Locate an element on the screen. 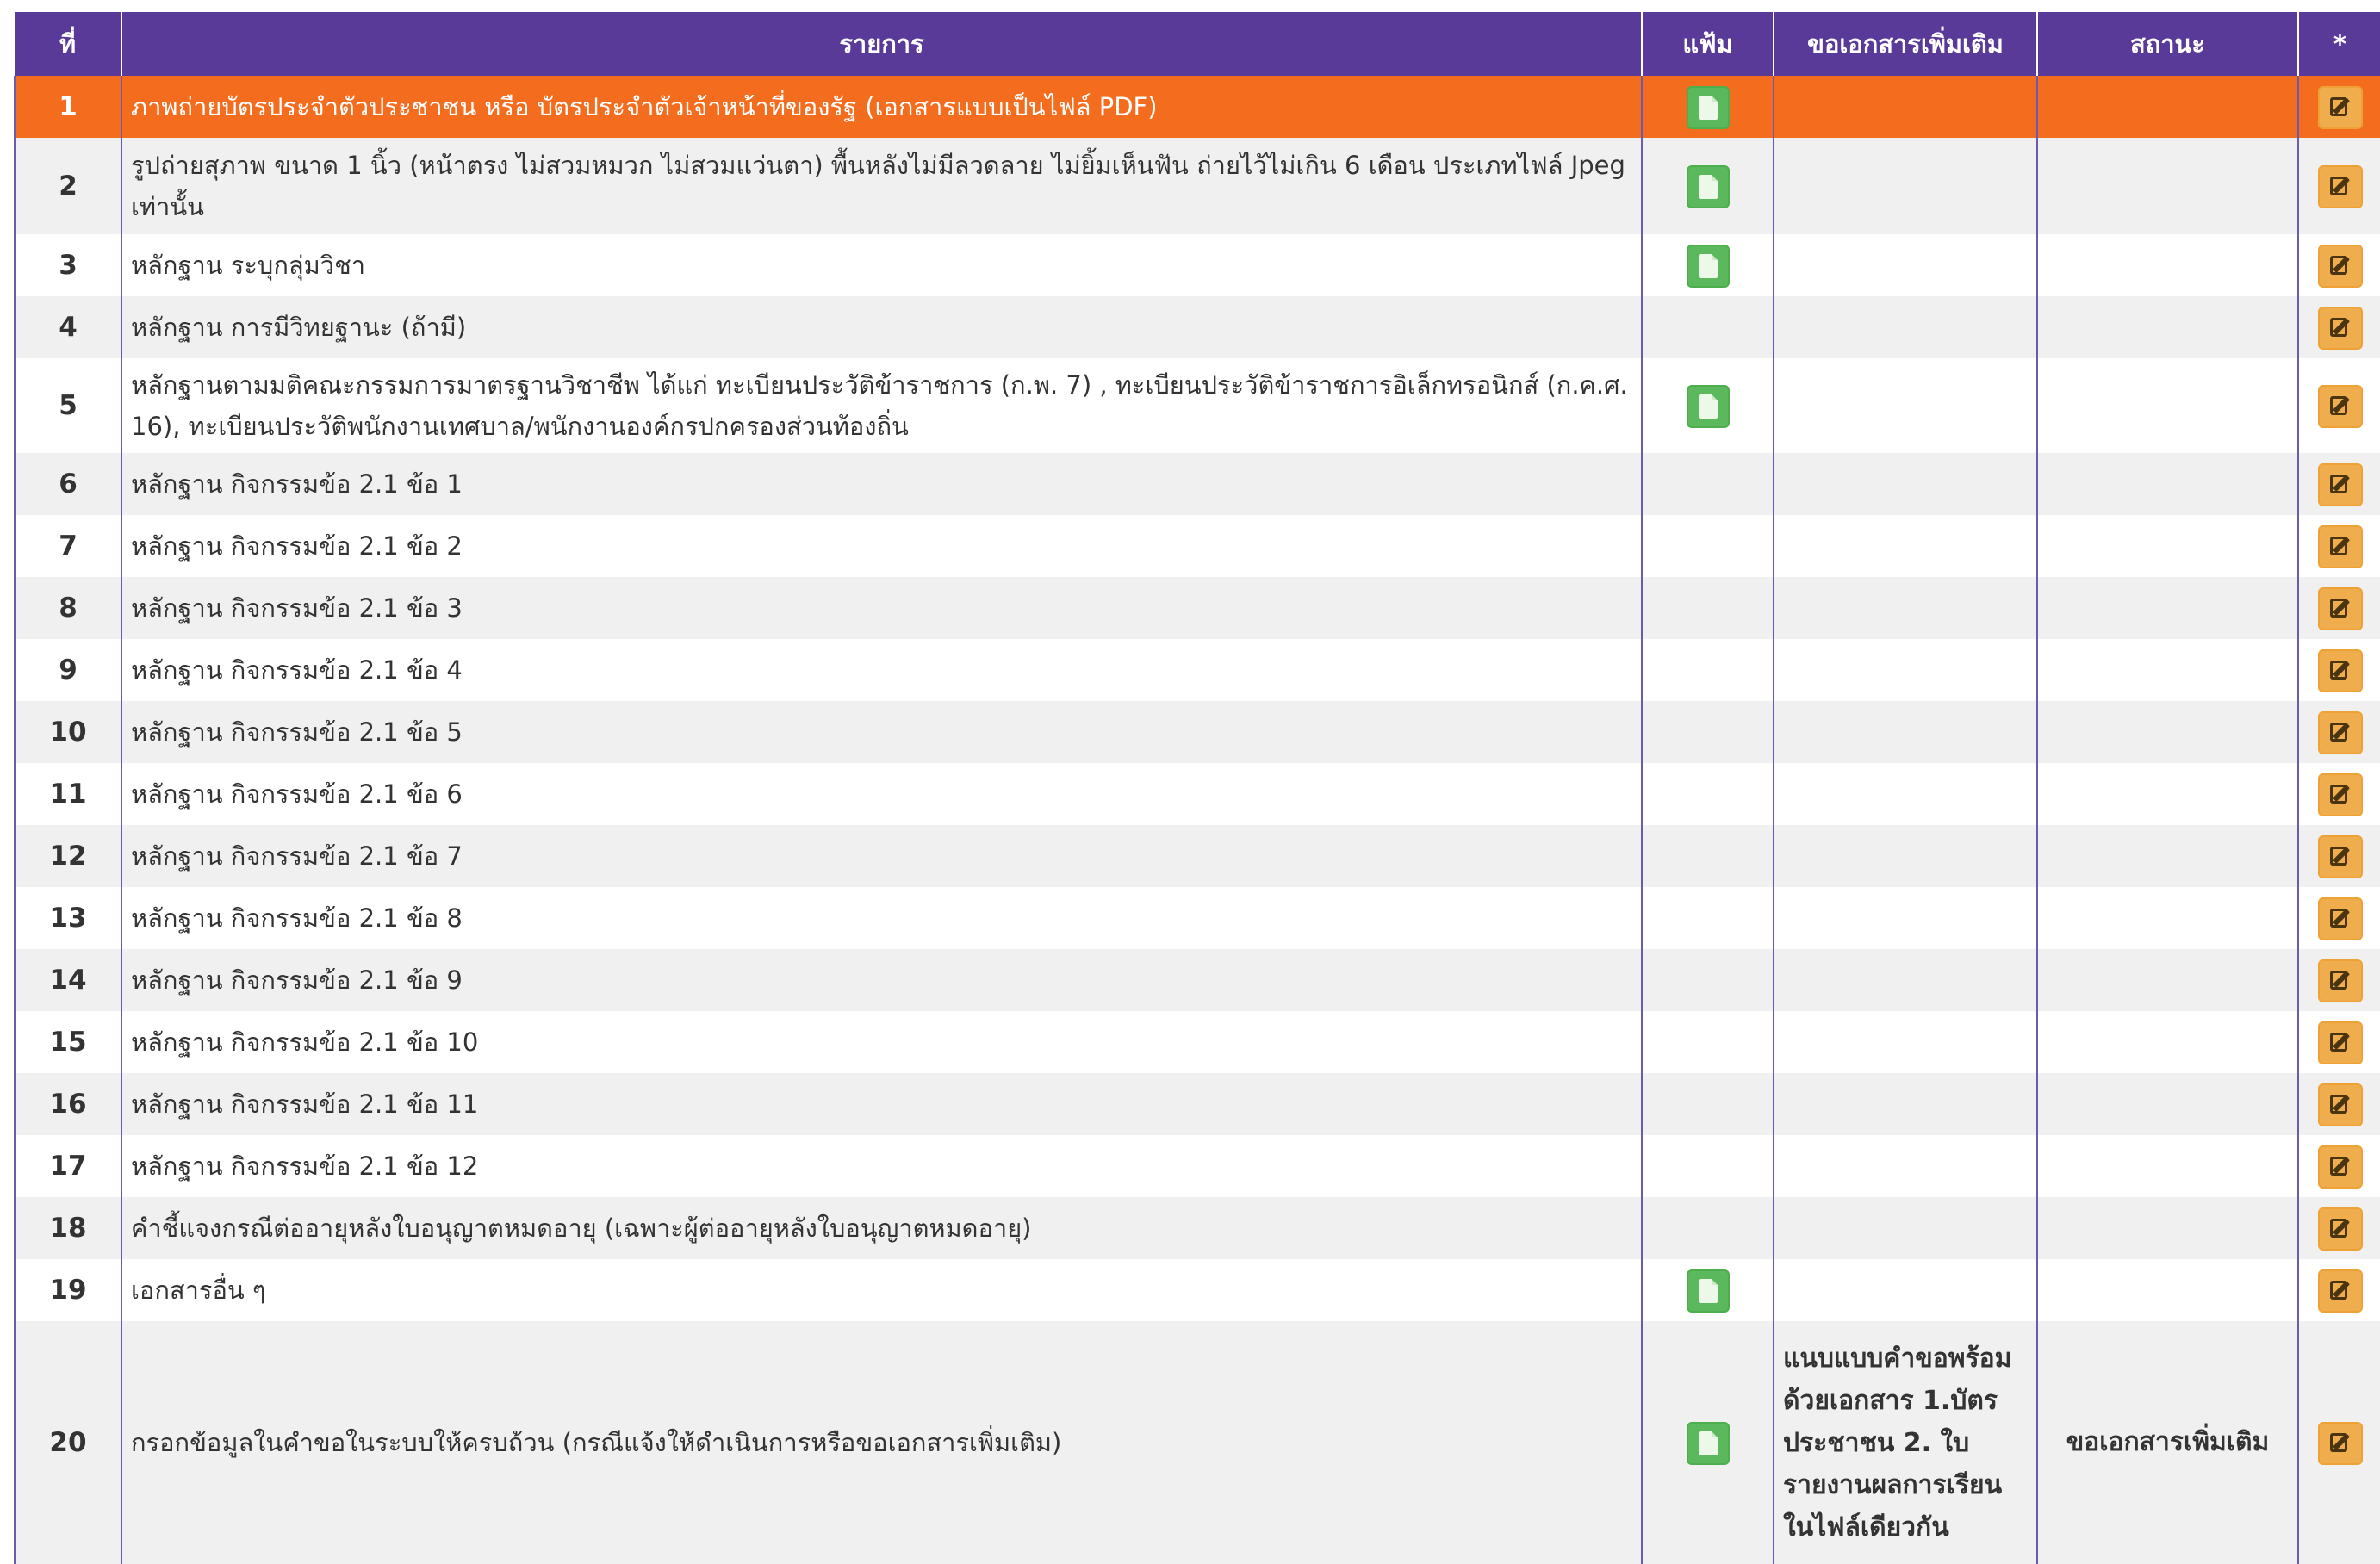 The image size is (2380, 1564). table-row: 7 หลักฐาน กิจกรรมข้อ 2.1 ข้อ 2 is located at coordinates (1197, 546).